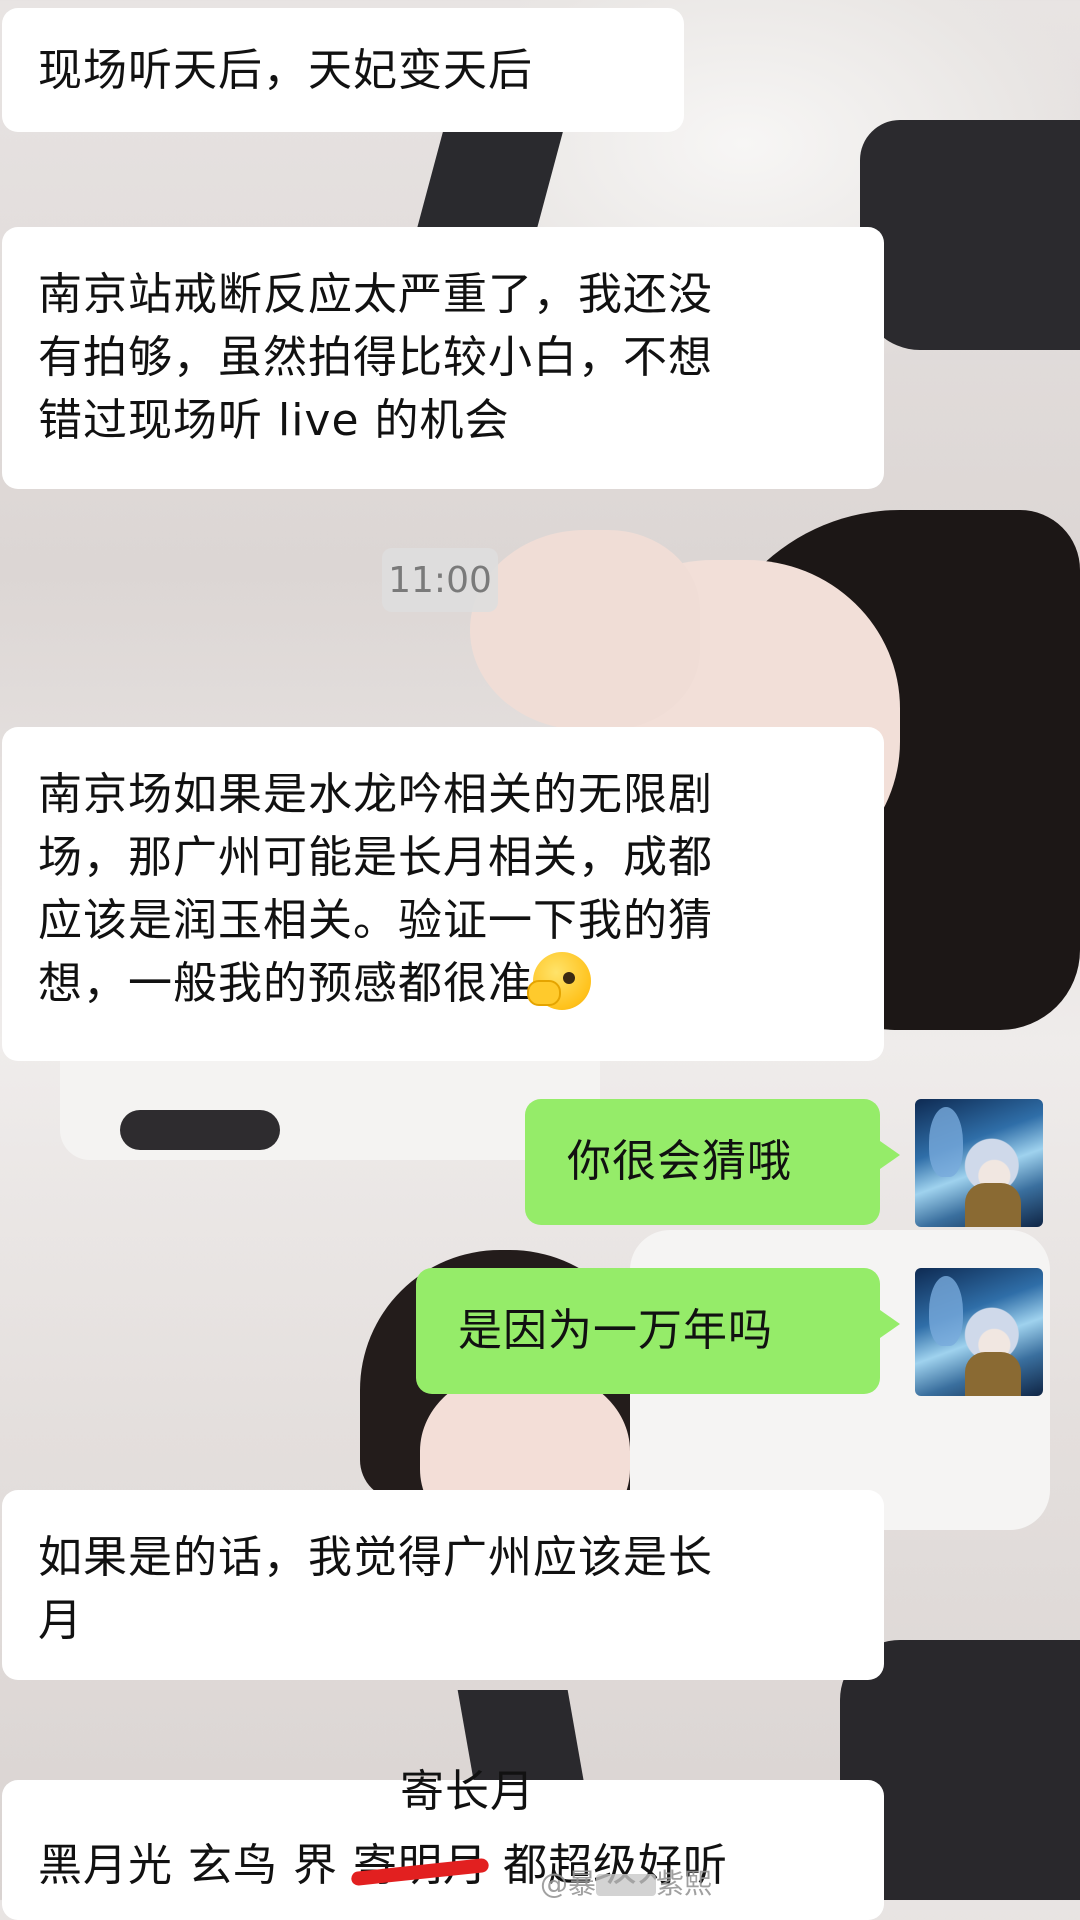 The image size is (1080, 1920). I want to click on handwritten-correction: 寄长月, so click(467, 1791).